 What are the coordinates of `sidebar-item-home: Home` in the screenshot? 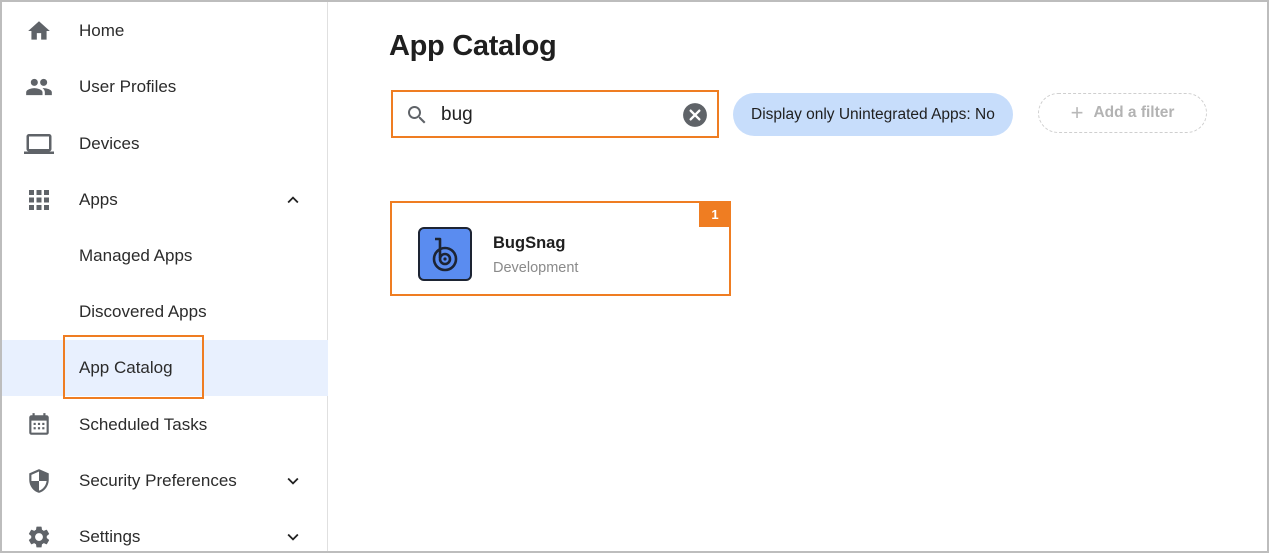 It's located at (165, 31).